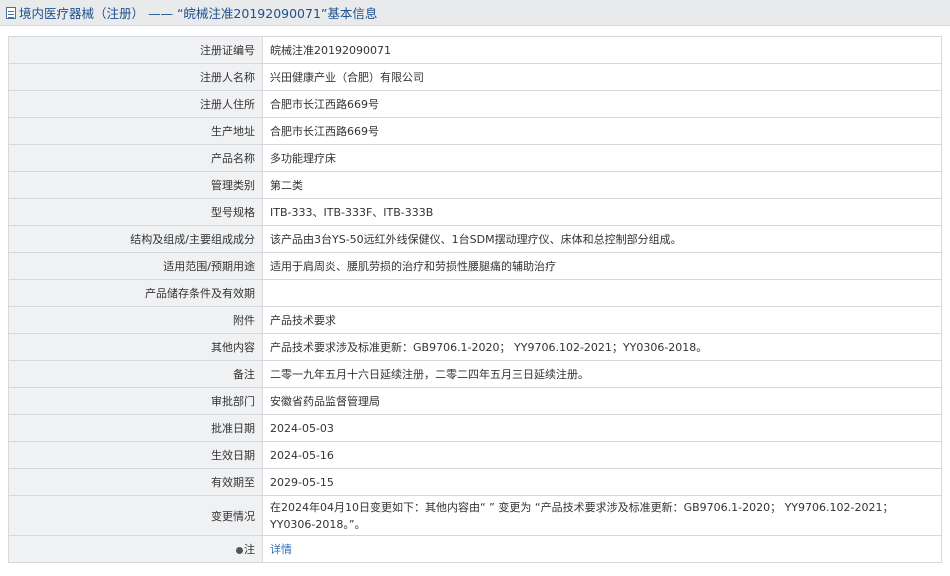 The image size is (950, 576). I want to click on row-value: 2024-05-03, so click(602, 428).